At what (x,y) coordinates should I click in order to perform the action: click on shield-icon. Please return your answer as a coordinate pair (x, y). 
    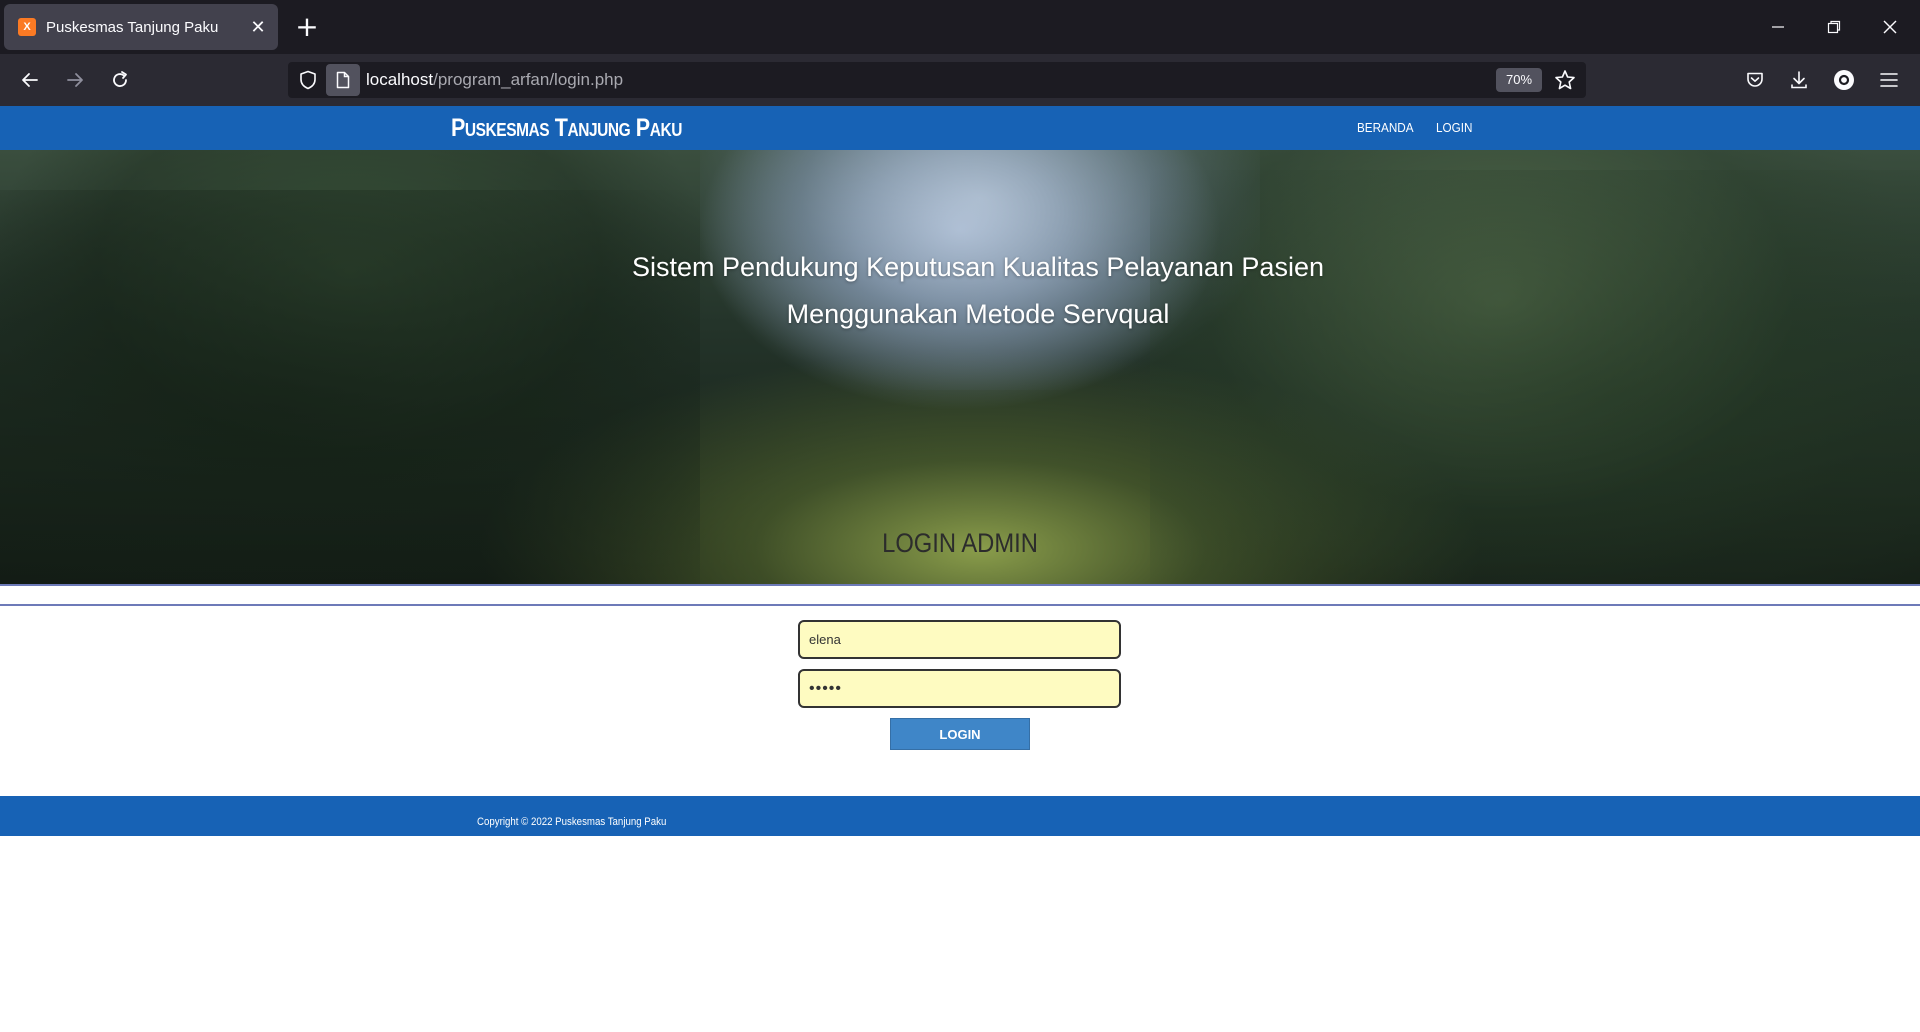
    Looking at the image, I should click on (308, 80).